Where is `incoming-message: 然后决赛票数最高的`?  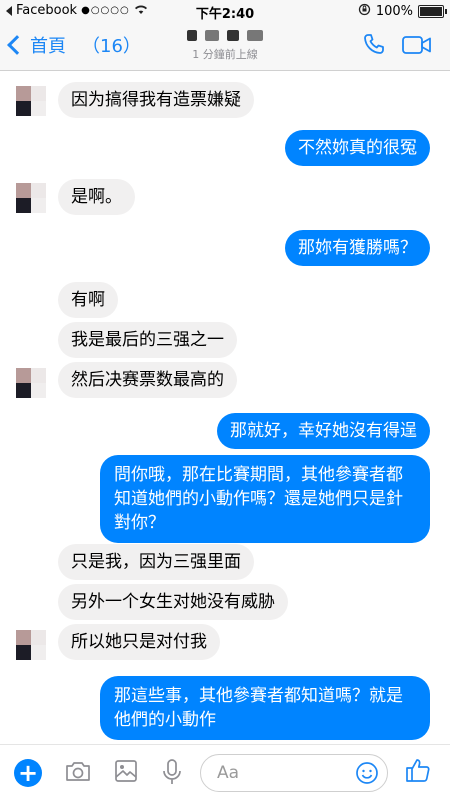 incoming-message: 然后决赛票数最高的 is located at coordinates (147, 380).